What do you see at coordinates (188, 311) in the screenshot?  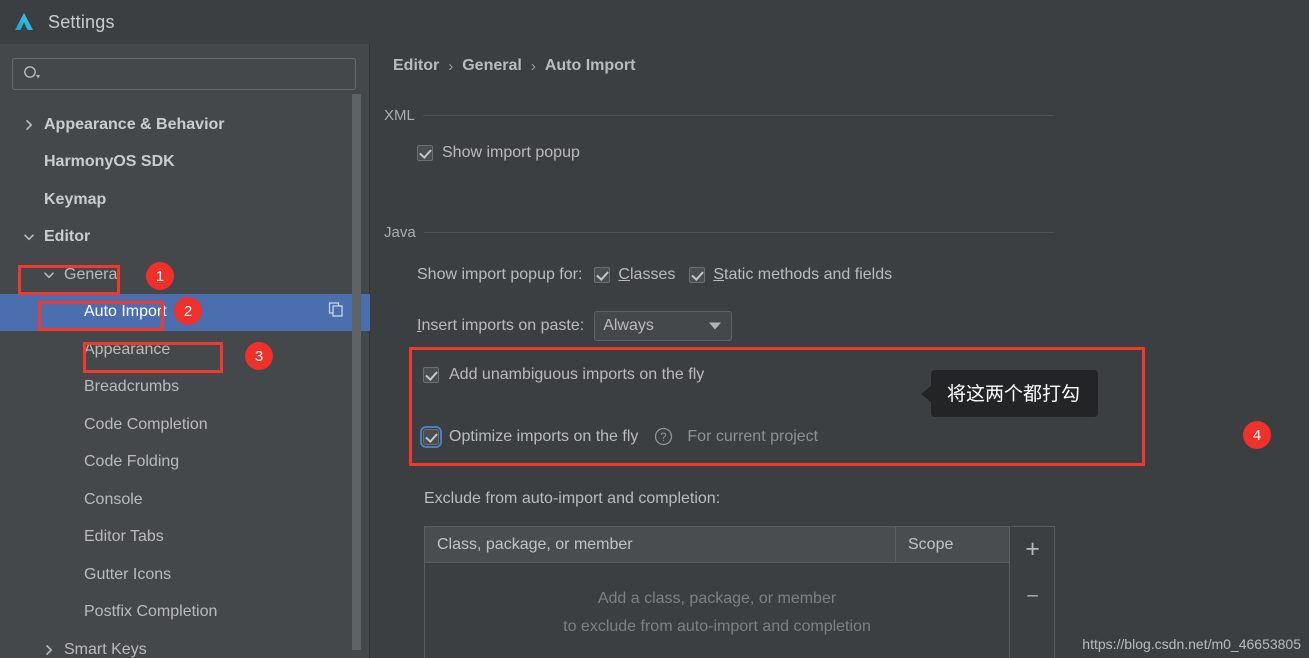 I see `annotation-badge-2: 2` at bounding box center [188, 311].